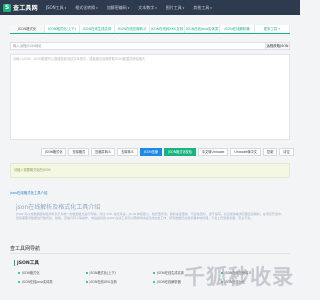  Describe the element at coordinates (167, 29) in the screenshot. I see `tab-json-xml: JSON在线转XML互转` at that location.